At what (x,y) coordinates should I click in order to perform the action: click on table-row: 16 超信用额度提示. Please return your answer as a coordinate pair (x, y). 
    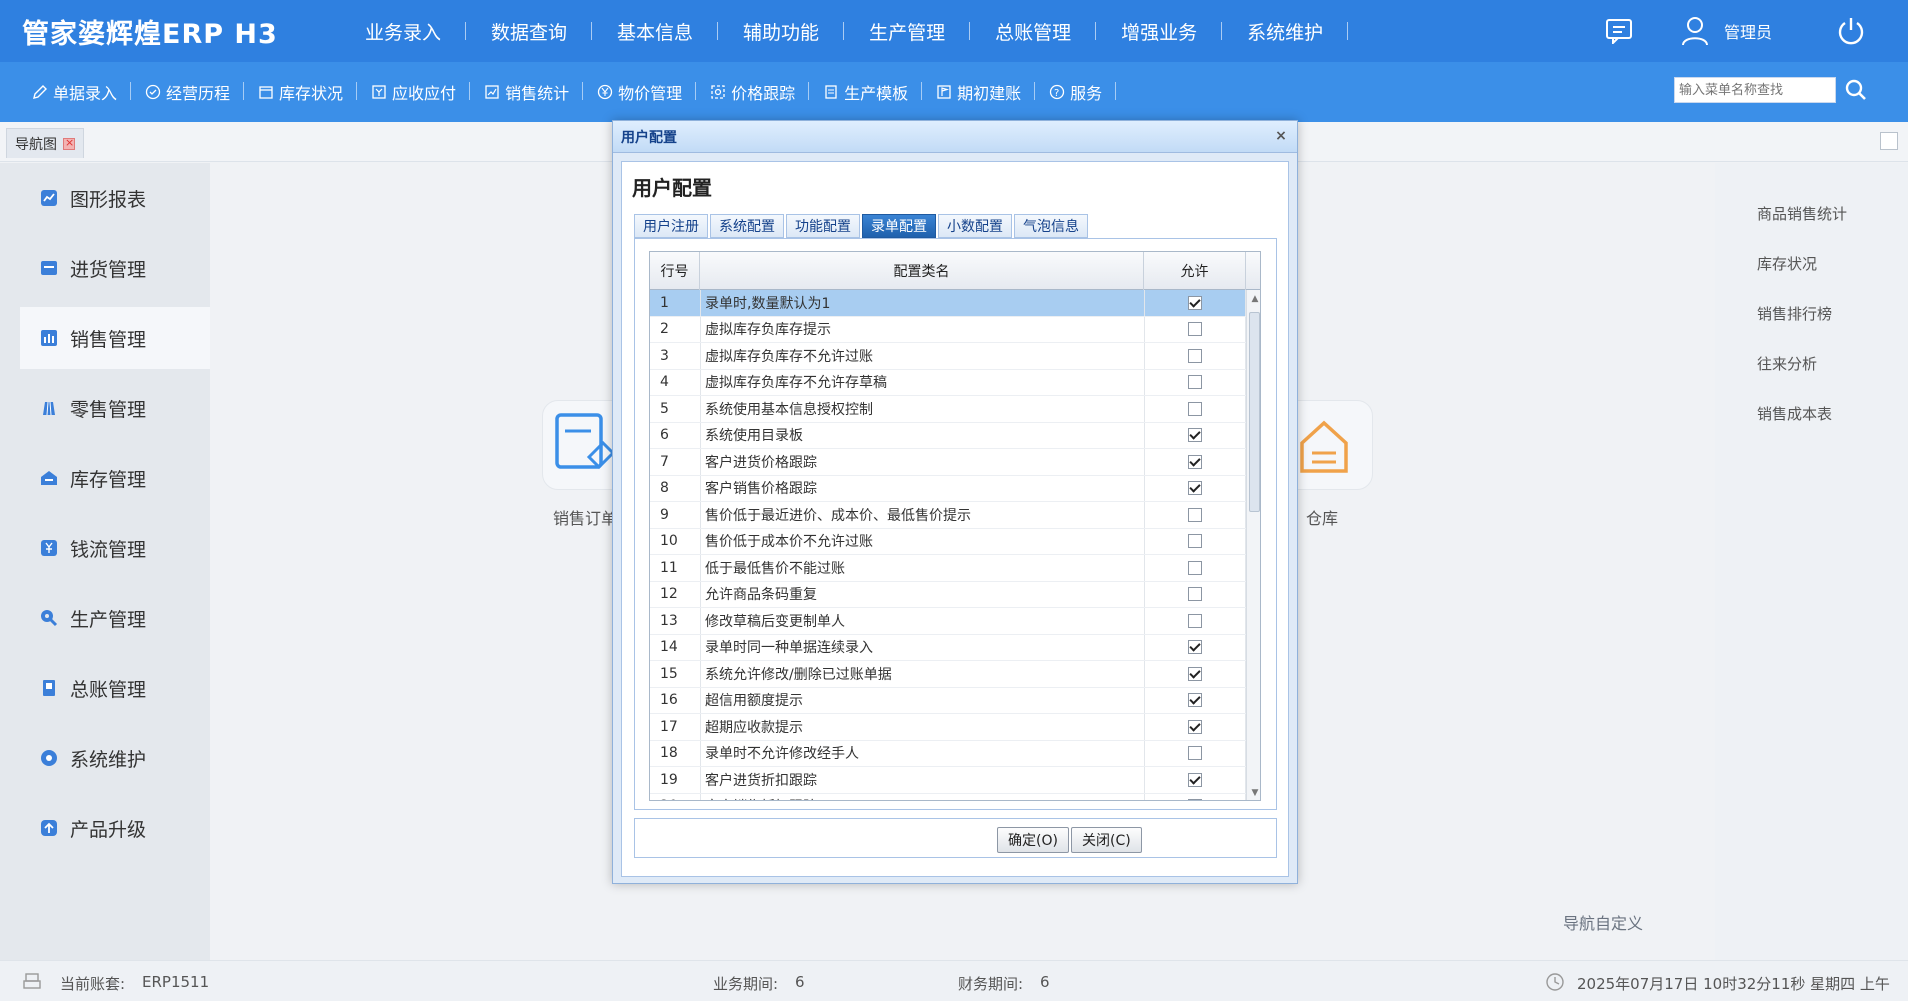
    Looking at the image, I should click on (948, 700).